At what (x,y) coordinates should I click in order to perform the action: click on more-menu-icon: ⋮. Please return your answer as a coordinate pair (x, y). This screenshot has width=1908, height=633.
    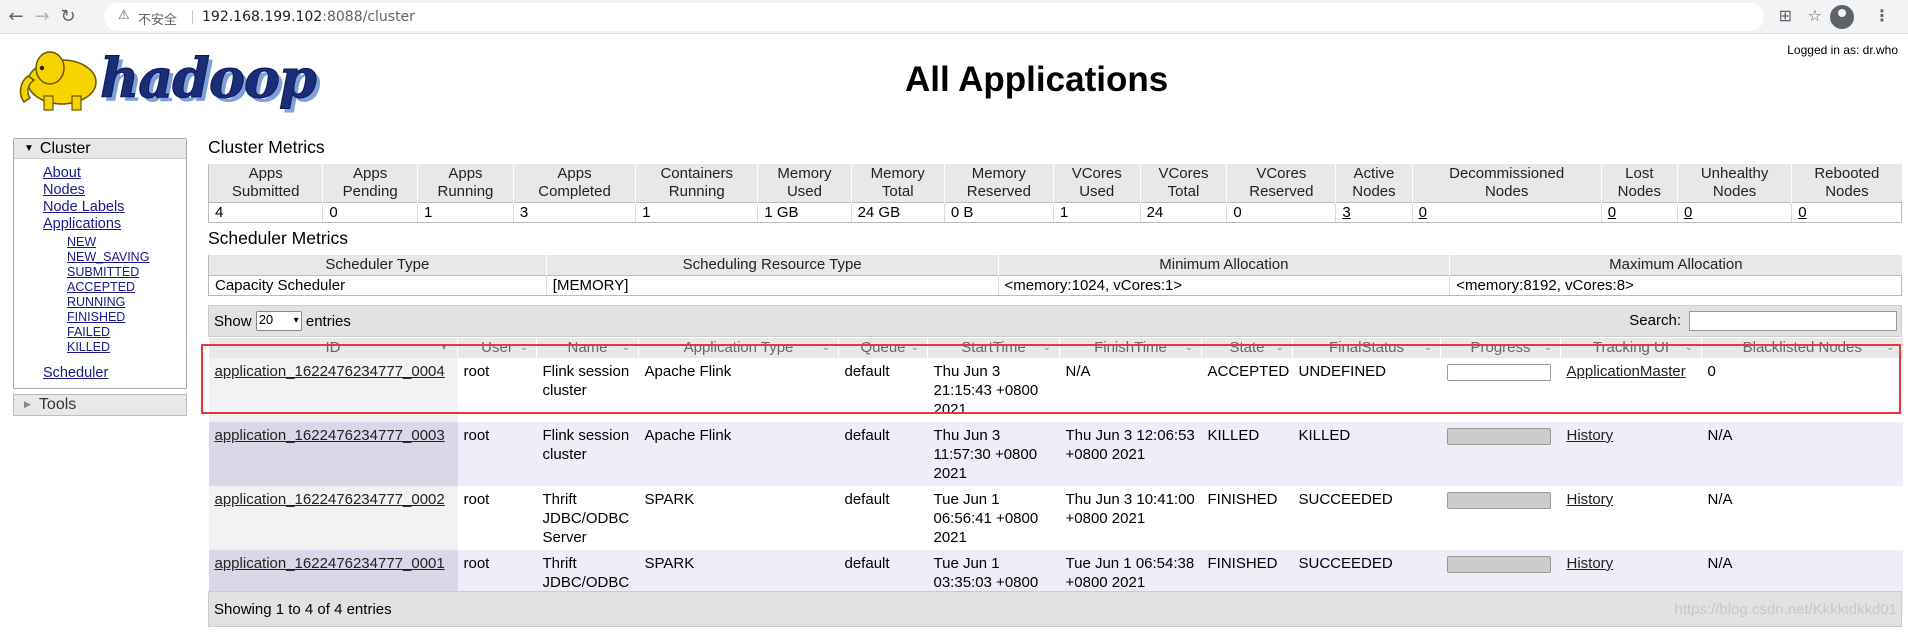
    Looking at the image, I should click on (1882, 15).